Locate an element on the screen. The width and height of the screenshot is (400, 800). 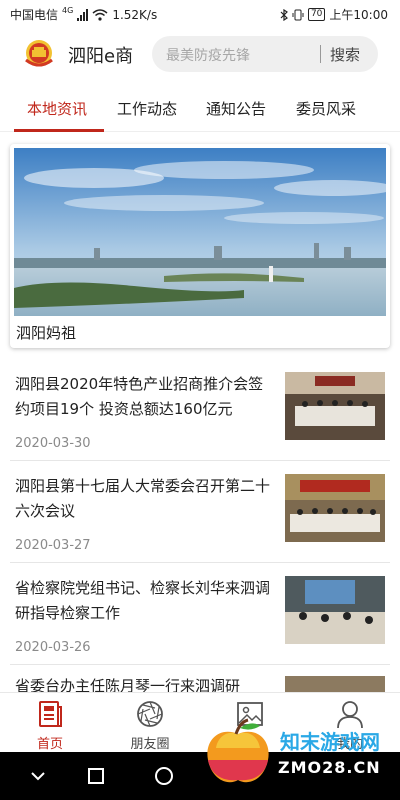
site-watermark: 知末游戏网 ZMO28.CN is located at coordinates (300, 752).